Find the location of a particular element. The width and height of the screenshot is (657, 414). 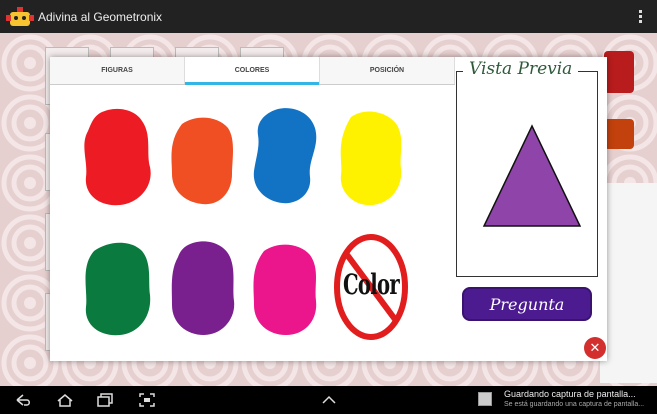

color-swatch-purple is located at coordinates (203, 288).